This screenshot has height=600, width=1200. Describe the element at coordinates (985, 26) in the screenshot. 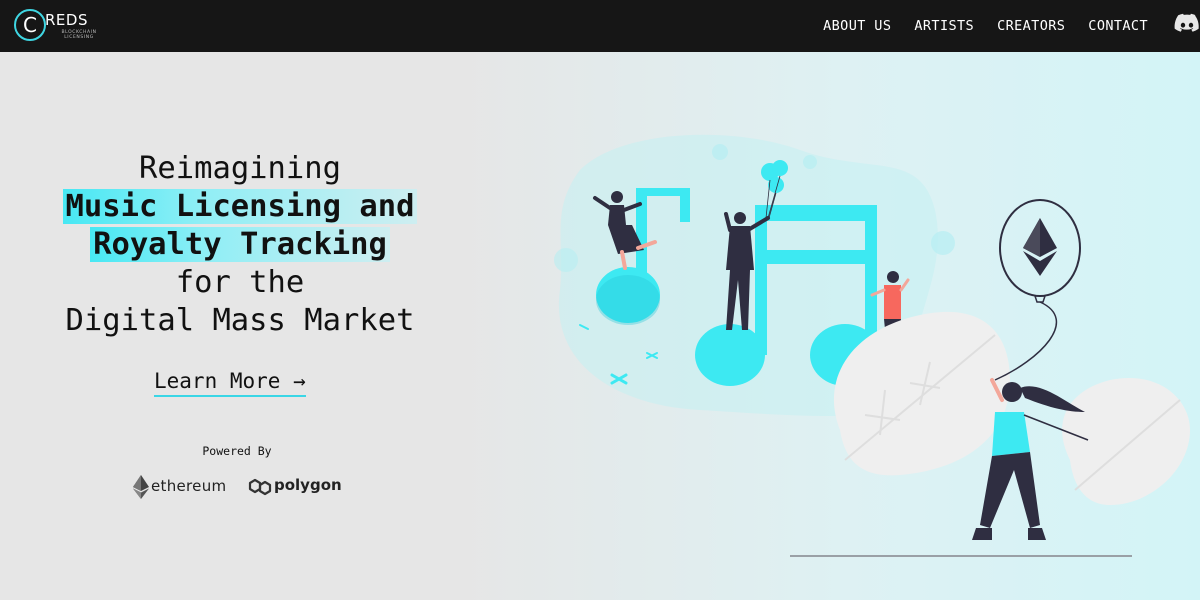

I see `nav-links: ABOUT US ARTISTS CREATORS CONTACT` at that location.